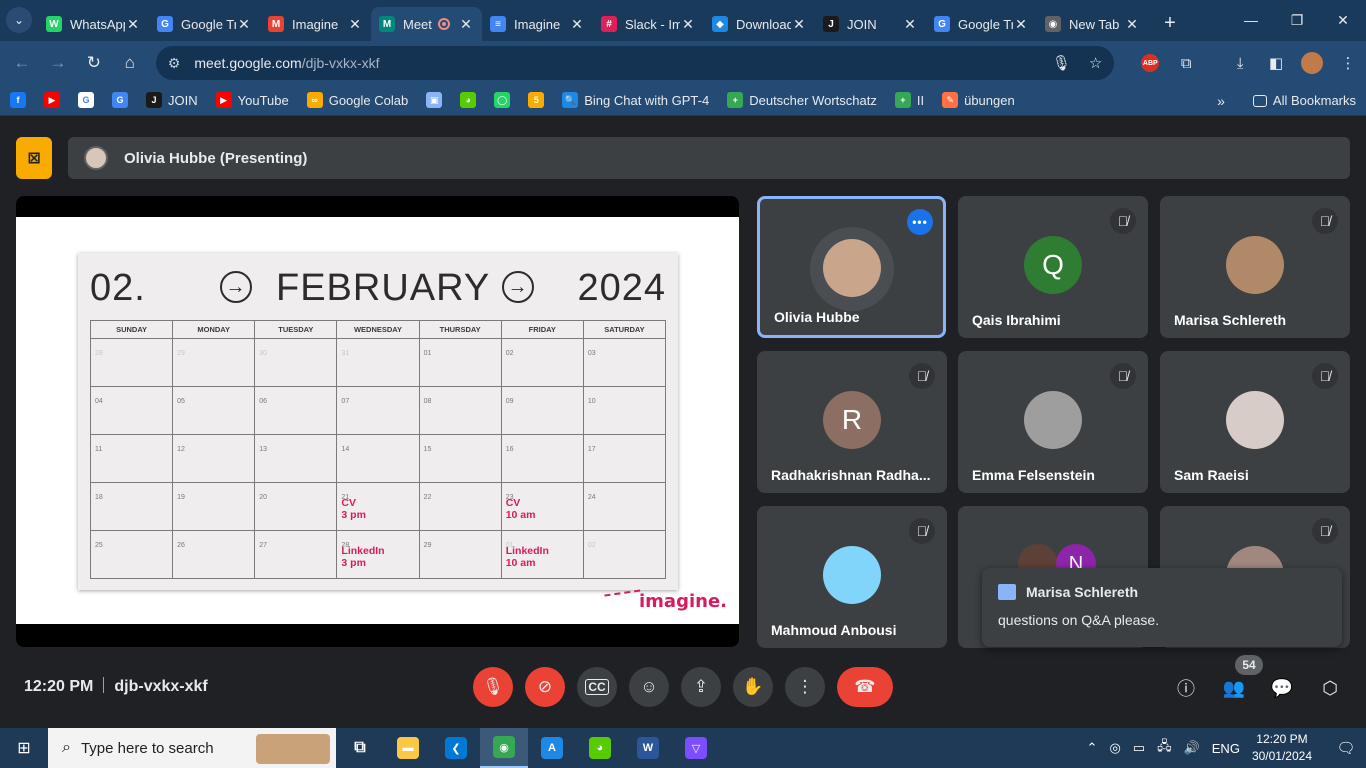 The width and height of the screenshot is (1366, 768). Describe the element at coordinates (537, 24) in the screenshot. I see `browser-tab: ≡ Imagine ✕` at that location.